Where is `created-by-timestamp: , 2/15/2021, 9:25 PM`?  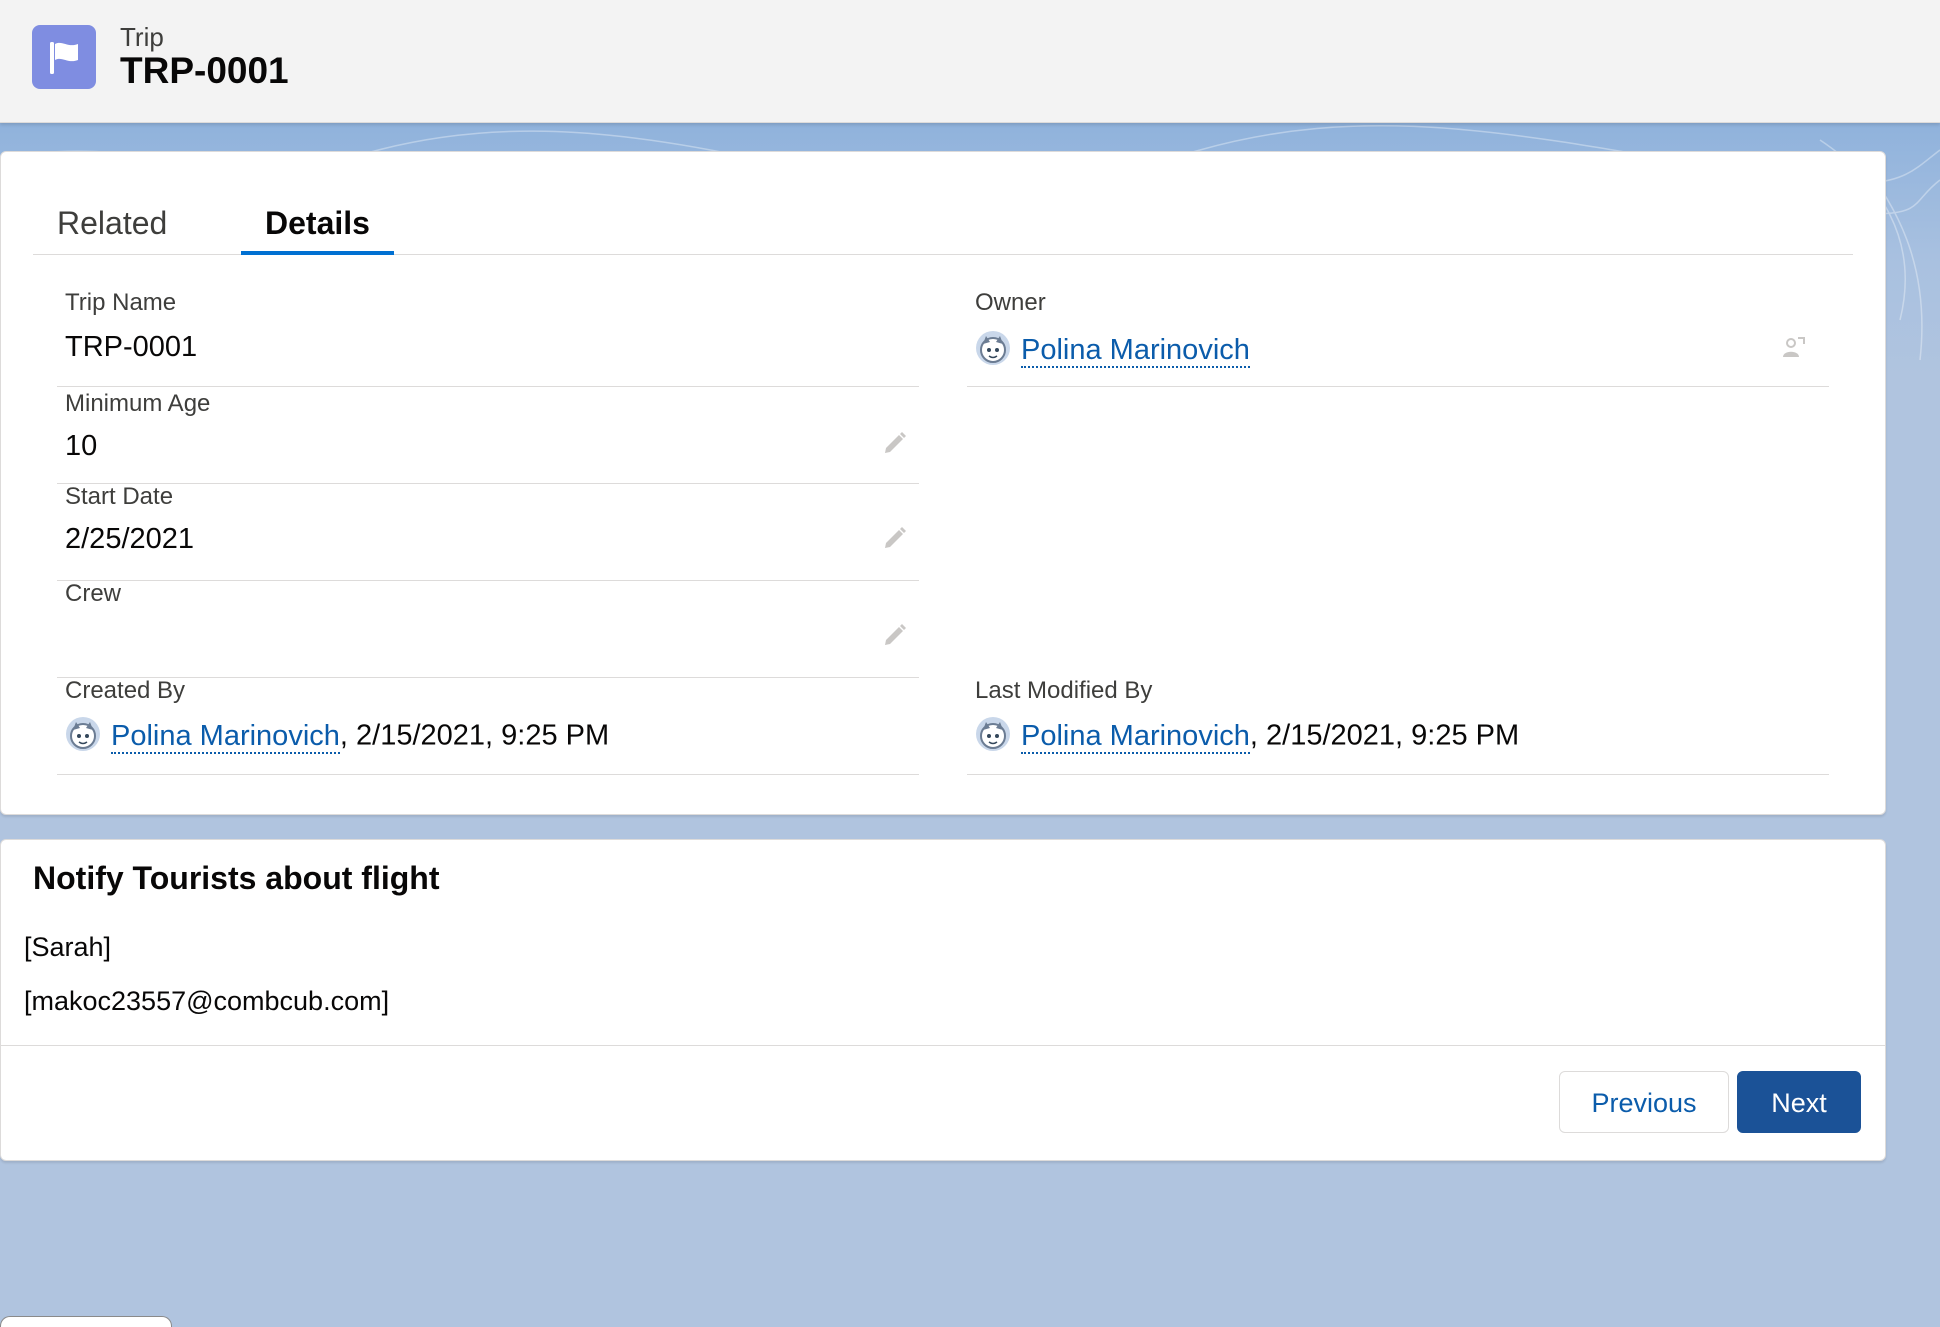 created-by-timestamp: , 2/15/2021, 9:25 PM is located at coordinates (474, 735).